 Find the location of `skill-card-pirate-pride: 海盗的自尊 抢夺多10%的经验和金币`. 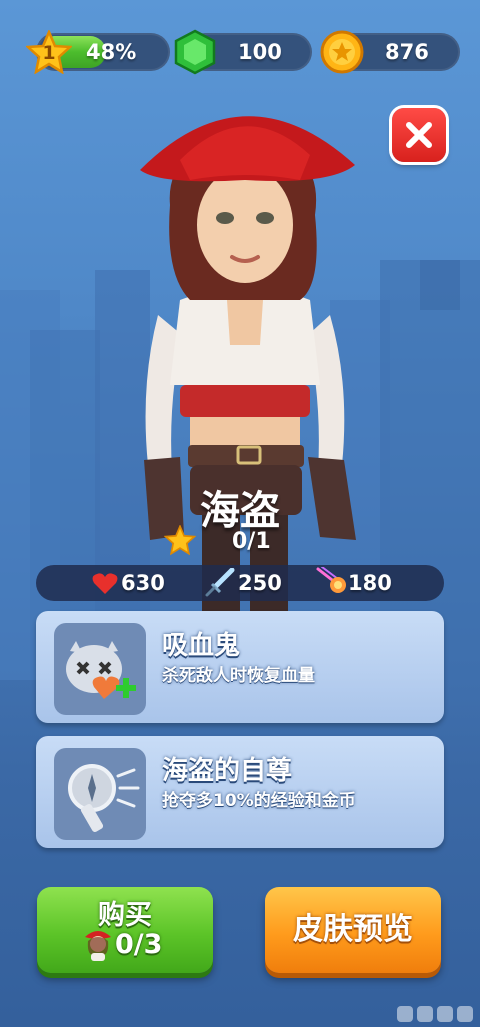

skill-card-pirate-pride: 海盗的自尊 抢夺多10%的经验和金币 is located at coordinates (240, 792).